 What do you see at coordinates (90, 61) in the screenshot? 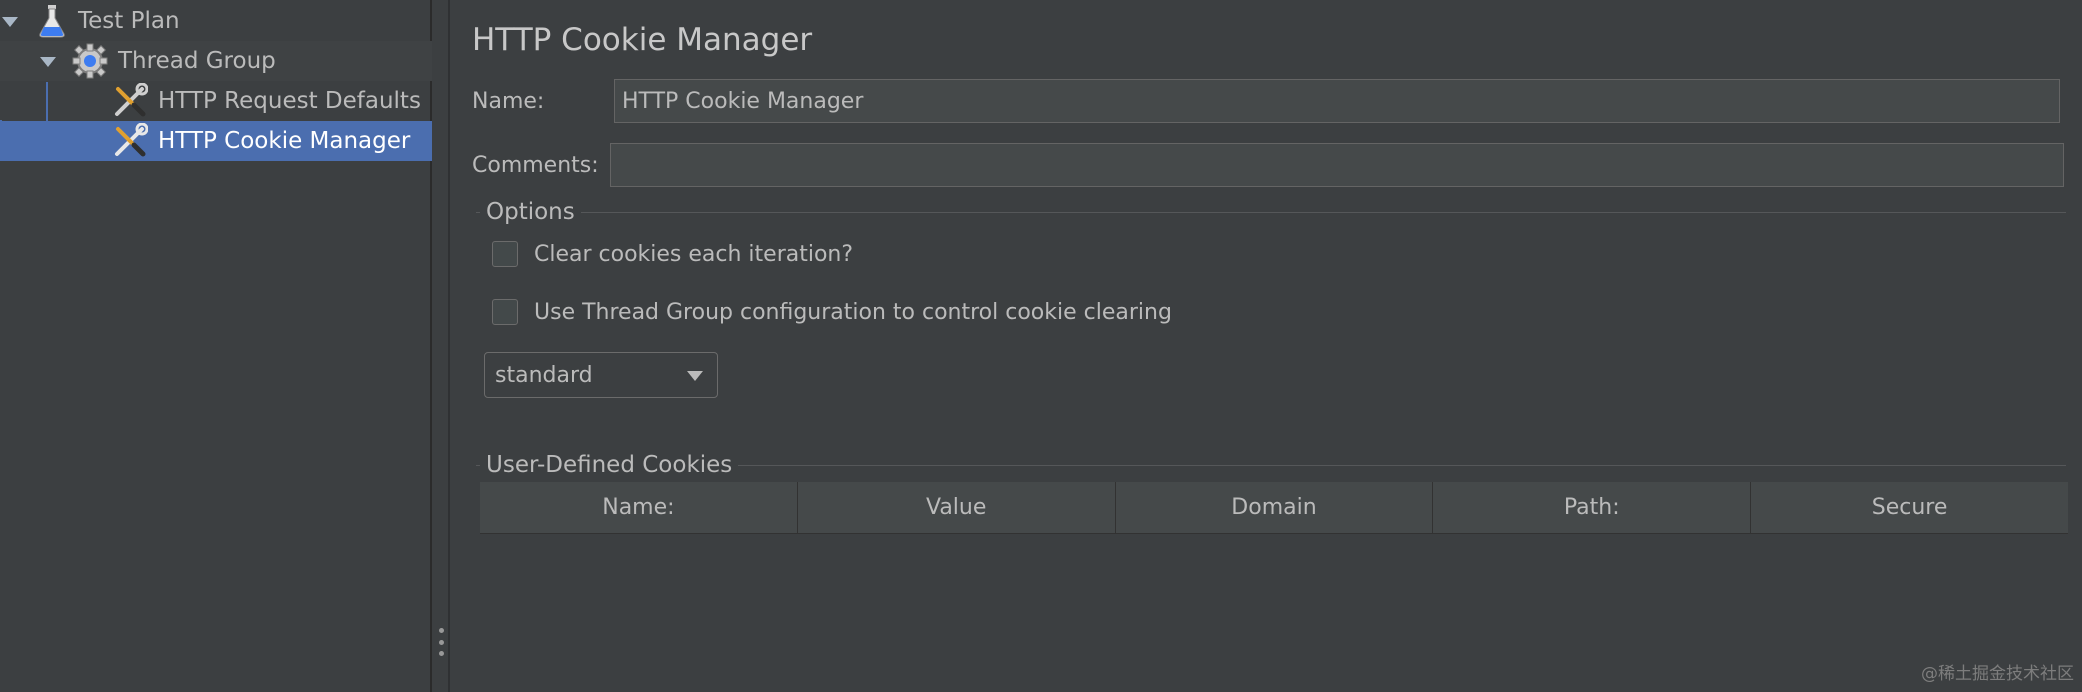
I see `gear-icon` at bounding box center [90, 61].